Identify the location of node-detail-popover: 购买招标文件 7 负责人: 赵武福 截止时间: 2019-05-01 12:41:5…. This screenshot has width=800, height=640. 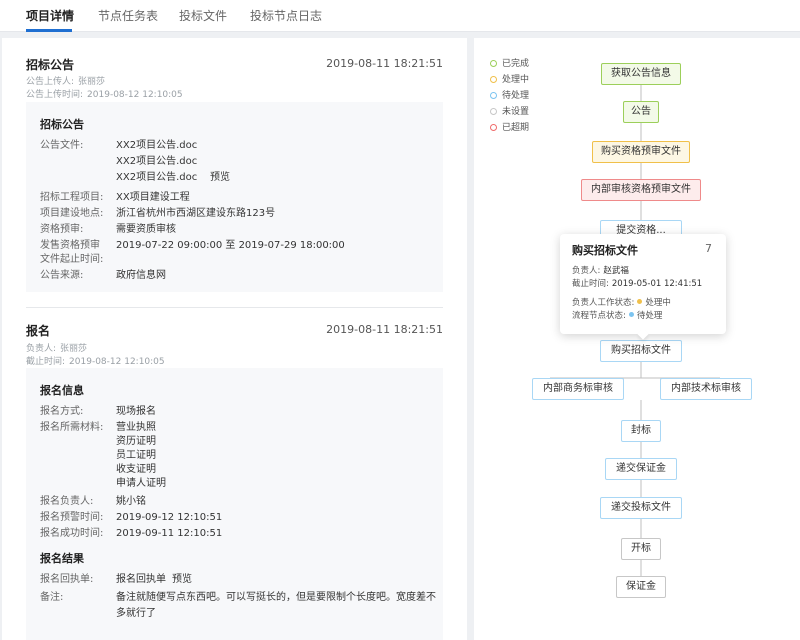
(643, 287).